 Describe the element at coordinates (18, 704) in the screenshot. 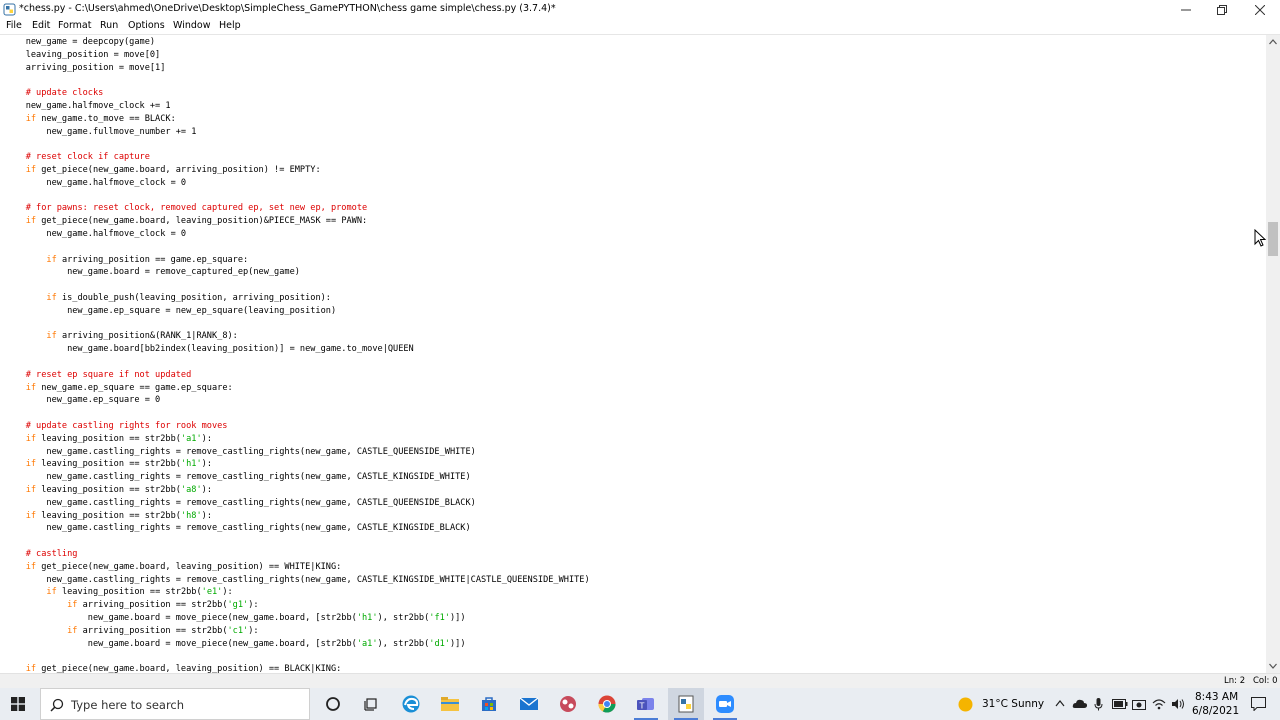

I see `start-button` at that location.